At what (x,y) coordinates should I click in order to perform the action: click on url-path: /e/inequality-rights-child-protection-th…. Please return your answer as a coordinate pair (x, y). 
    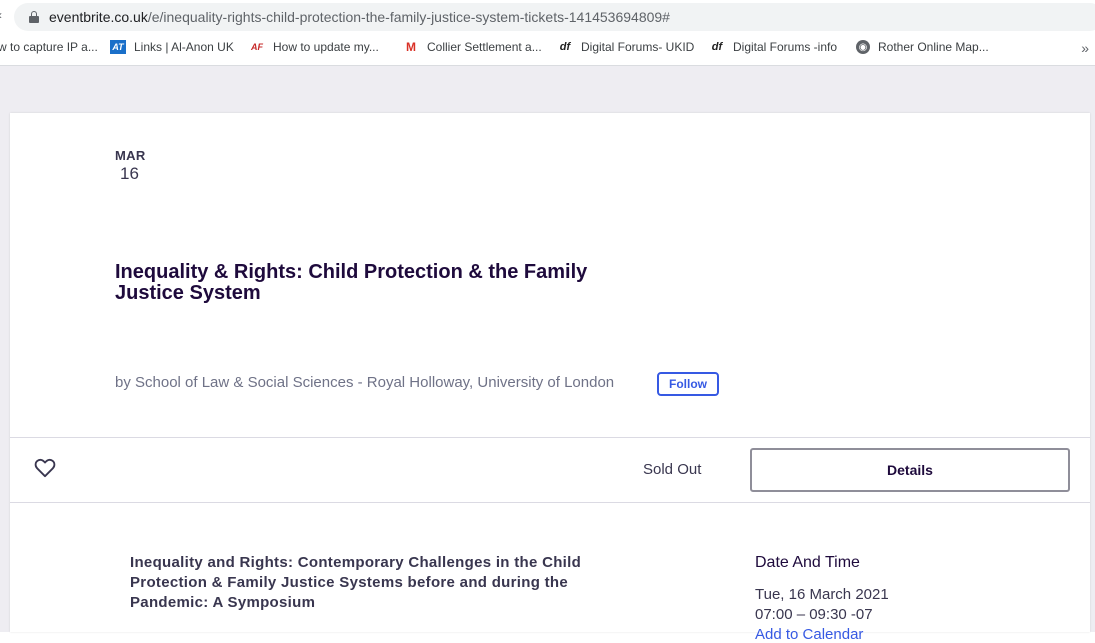
    Looking at the image, I should click on (408, 17).